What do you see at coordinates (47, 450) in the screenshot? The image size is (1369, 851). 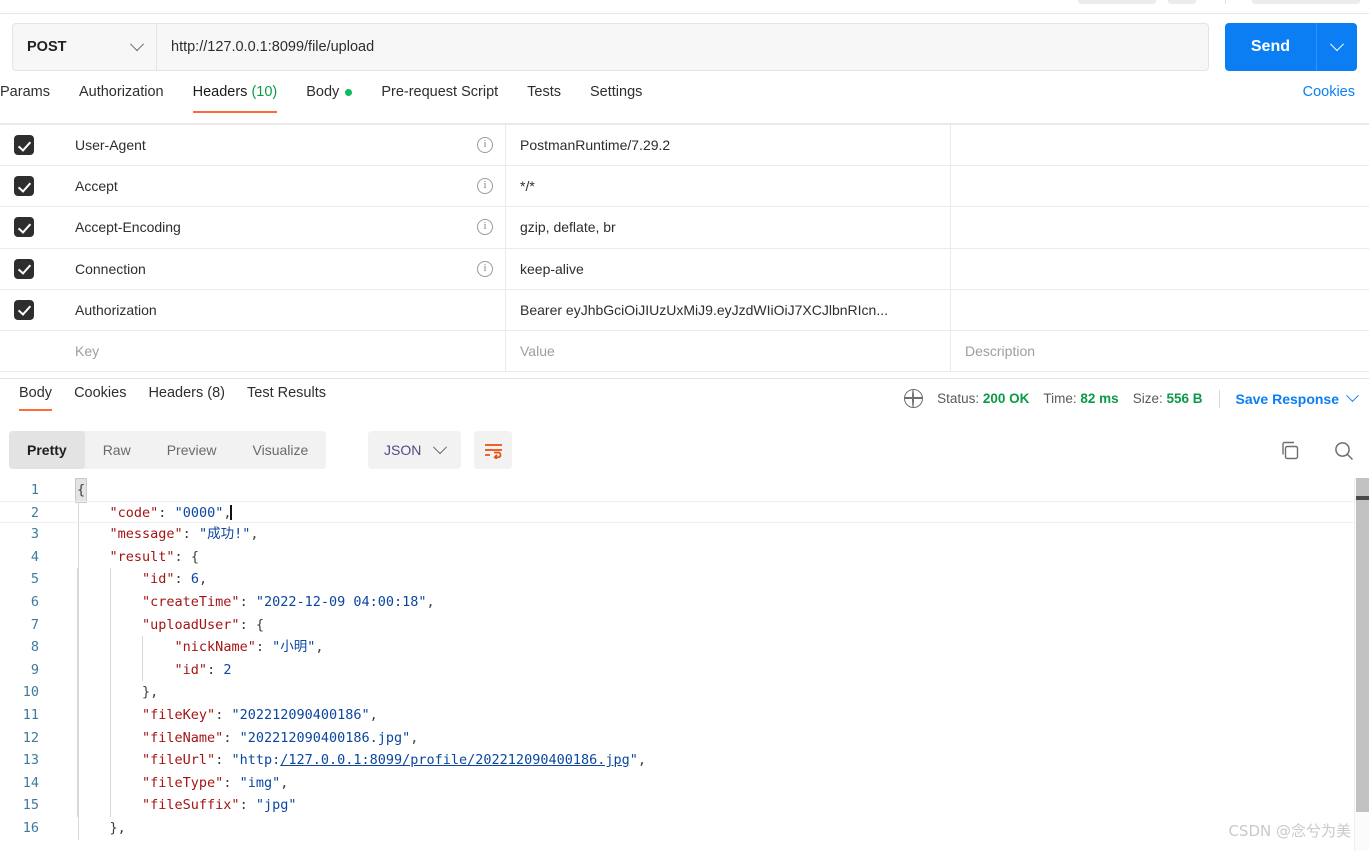 I see `view-mode-pretty: Pretty` at bounding box center [47, 450].